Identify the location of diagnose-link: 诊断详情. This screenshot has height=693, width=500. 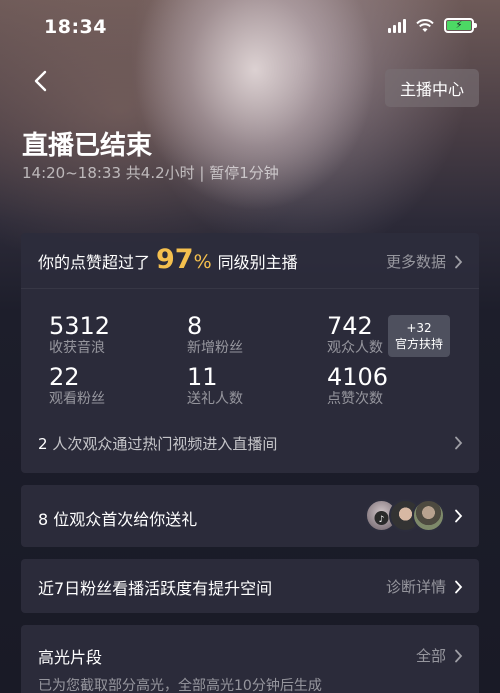
(424, 586).